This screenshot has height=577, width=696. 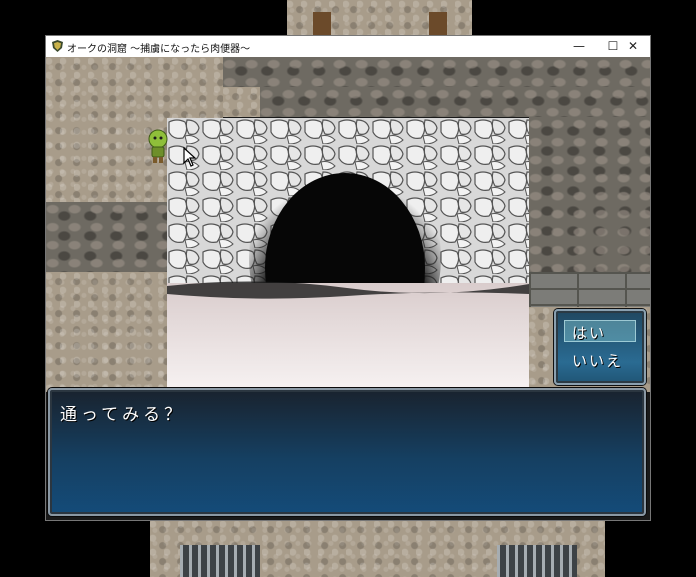 I want to click on iron-gate-left, so click(x=220, y=561).